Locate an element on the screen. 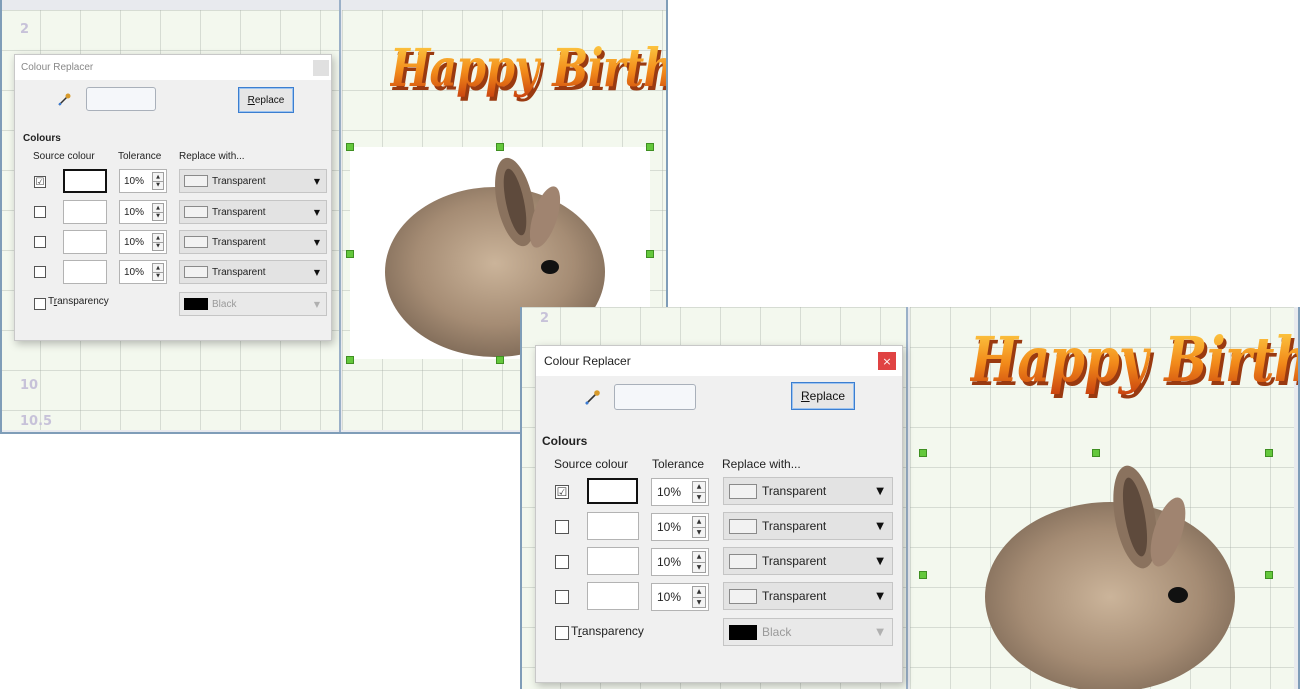  row-3-replace-value: Transparent is located at coordinates (794, 561).